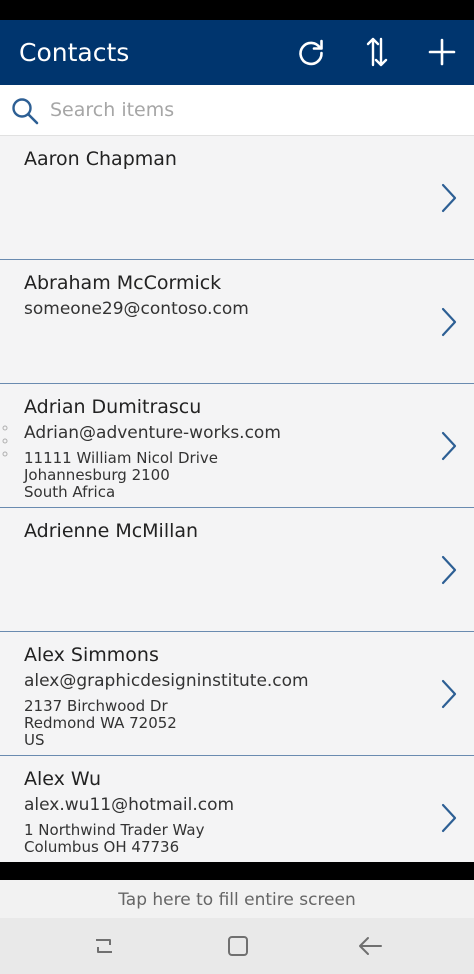  What do you see at coordinates (237, 322) in the screenshot?
I see `list-item: Abraham McCormick someone29@contoso.com` at bounding box center [237, 322].